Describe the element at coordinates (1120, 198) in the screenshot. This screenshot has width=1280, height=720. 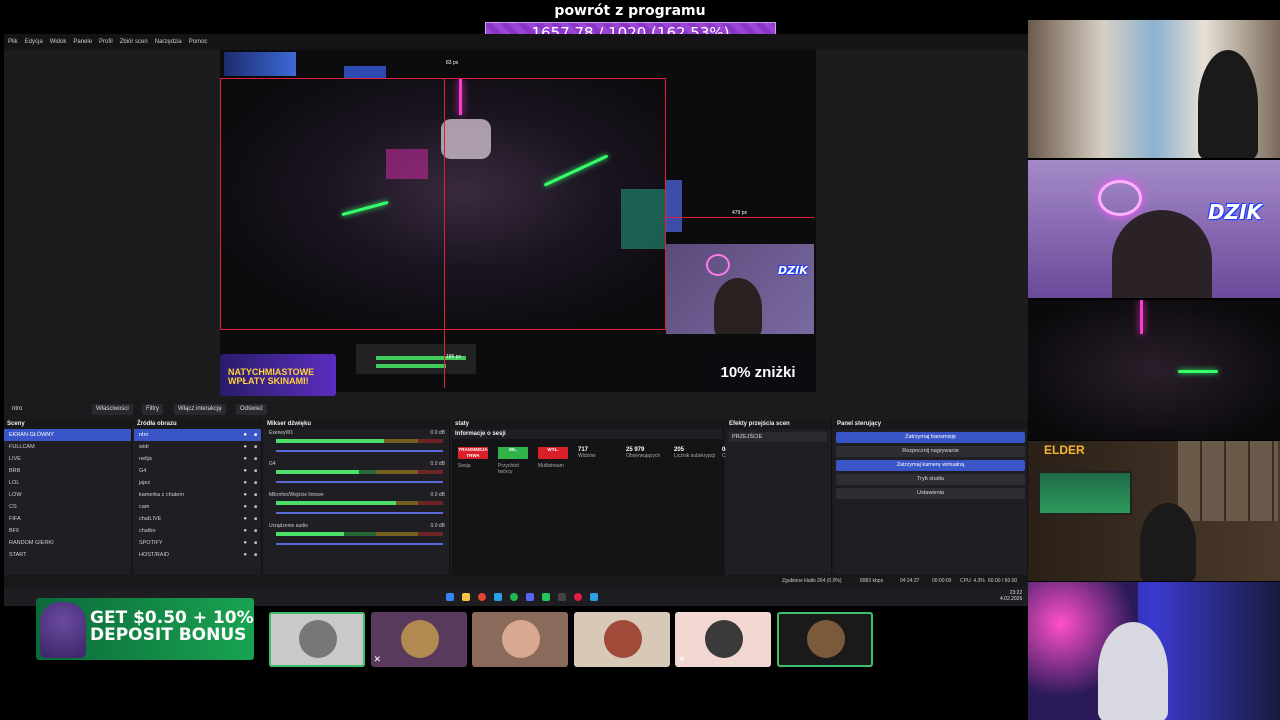
I see `boar-logo-icon` at that location.